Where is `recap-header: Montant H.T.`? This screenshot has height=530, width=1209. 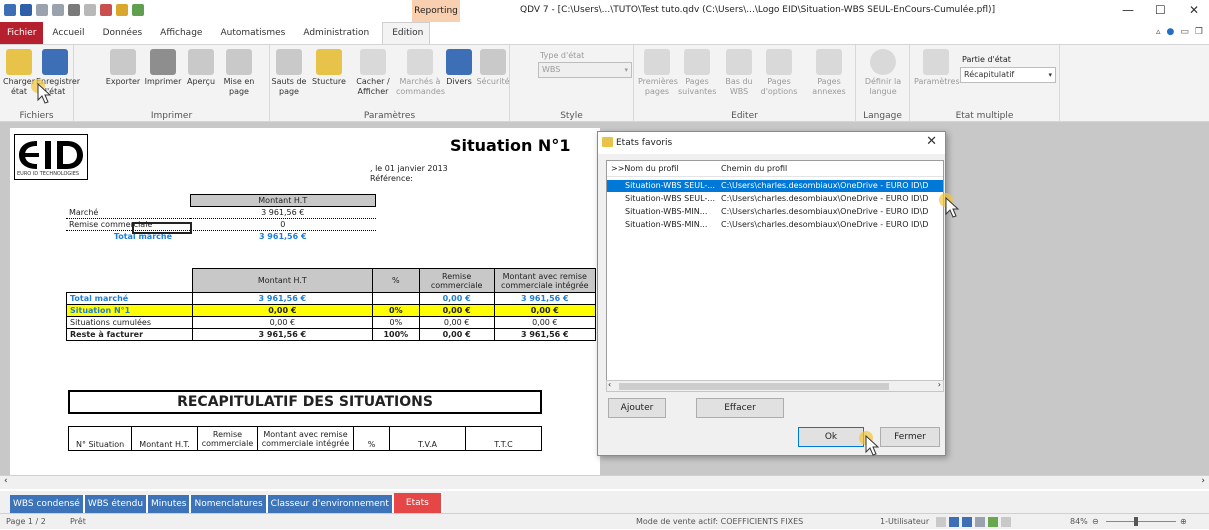
recap-header: Montant H.T. is located at coordinates (164, 438).